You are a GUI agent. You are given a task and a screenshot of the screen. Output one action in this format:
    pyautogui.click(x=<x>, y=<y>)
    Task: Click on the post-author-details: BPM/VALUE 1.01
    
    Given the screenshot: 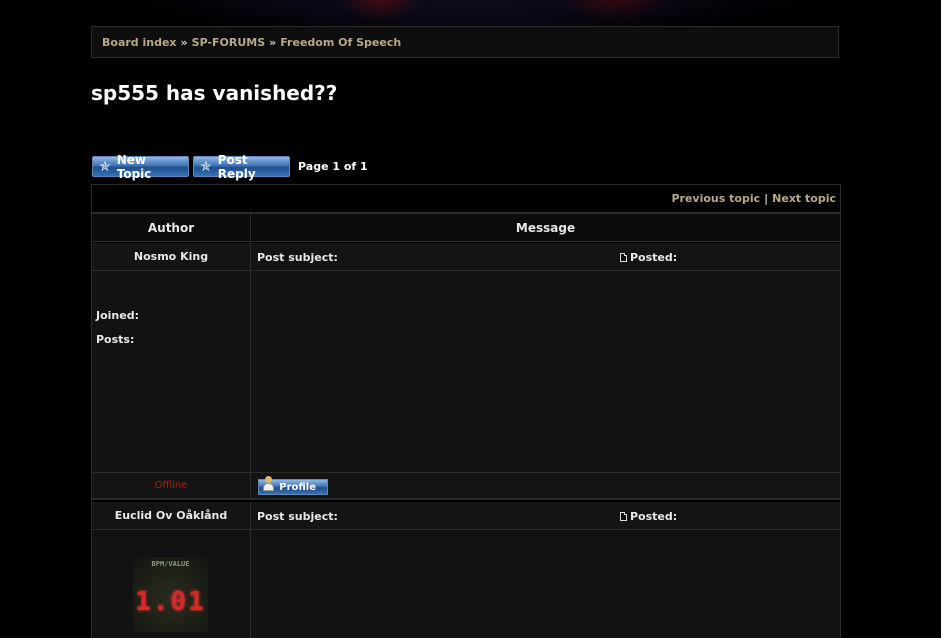 What is the action you would take?
    pyautogui.click(x=171, y=584)
    